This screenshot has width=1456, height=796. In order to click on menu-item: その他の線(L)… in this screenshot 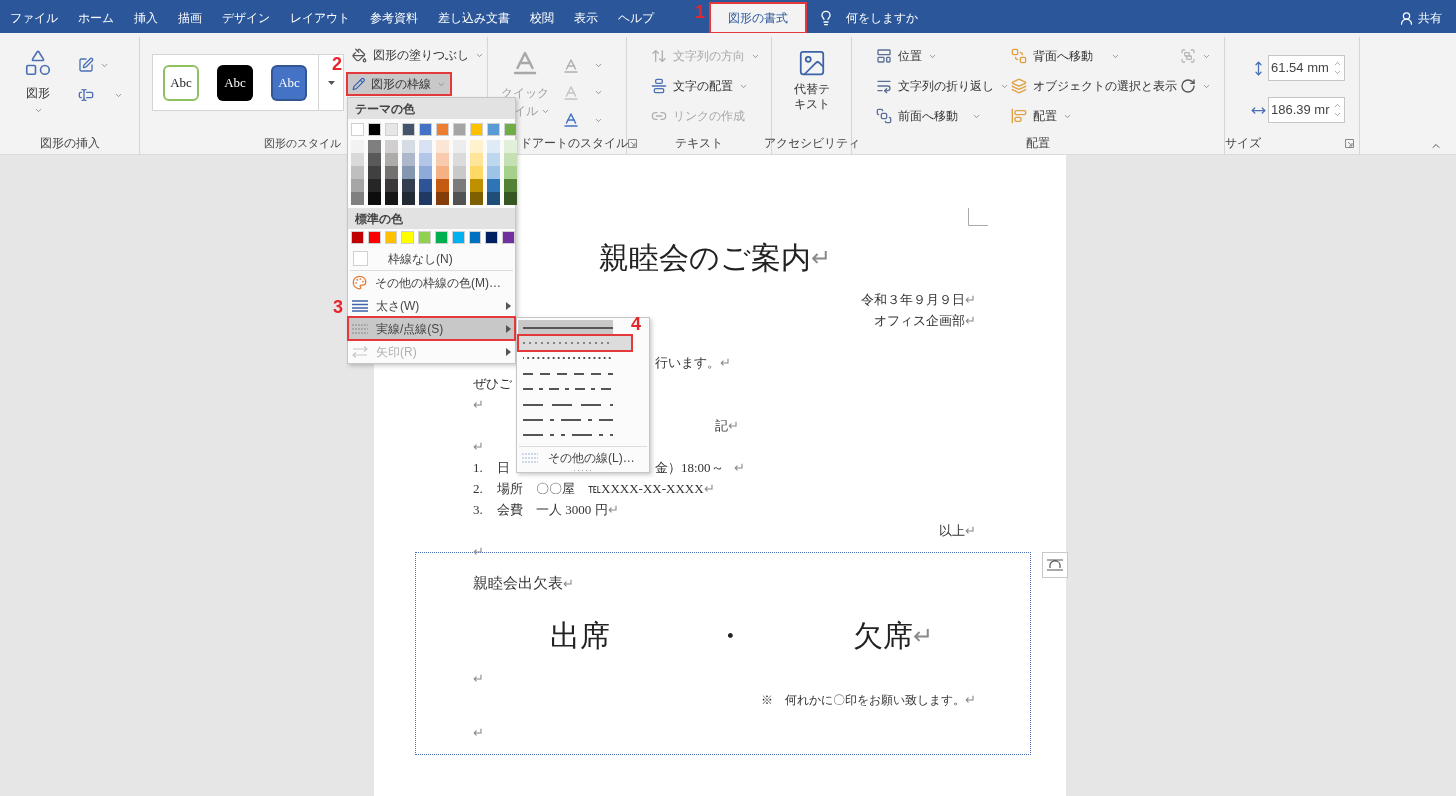, I will do `click(583, 458)`.